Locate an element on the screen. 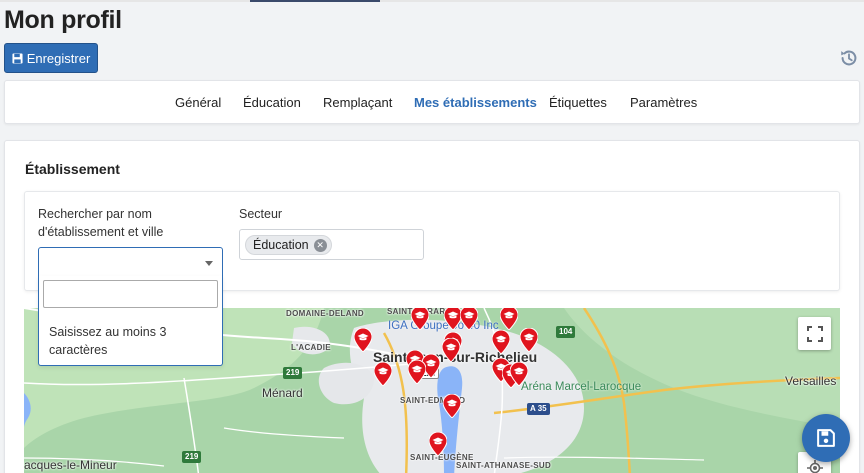  tab-education: Éducation is located at coordinates (272, 102).